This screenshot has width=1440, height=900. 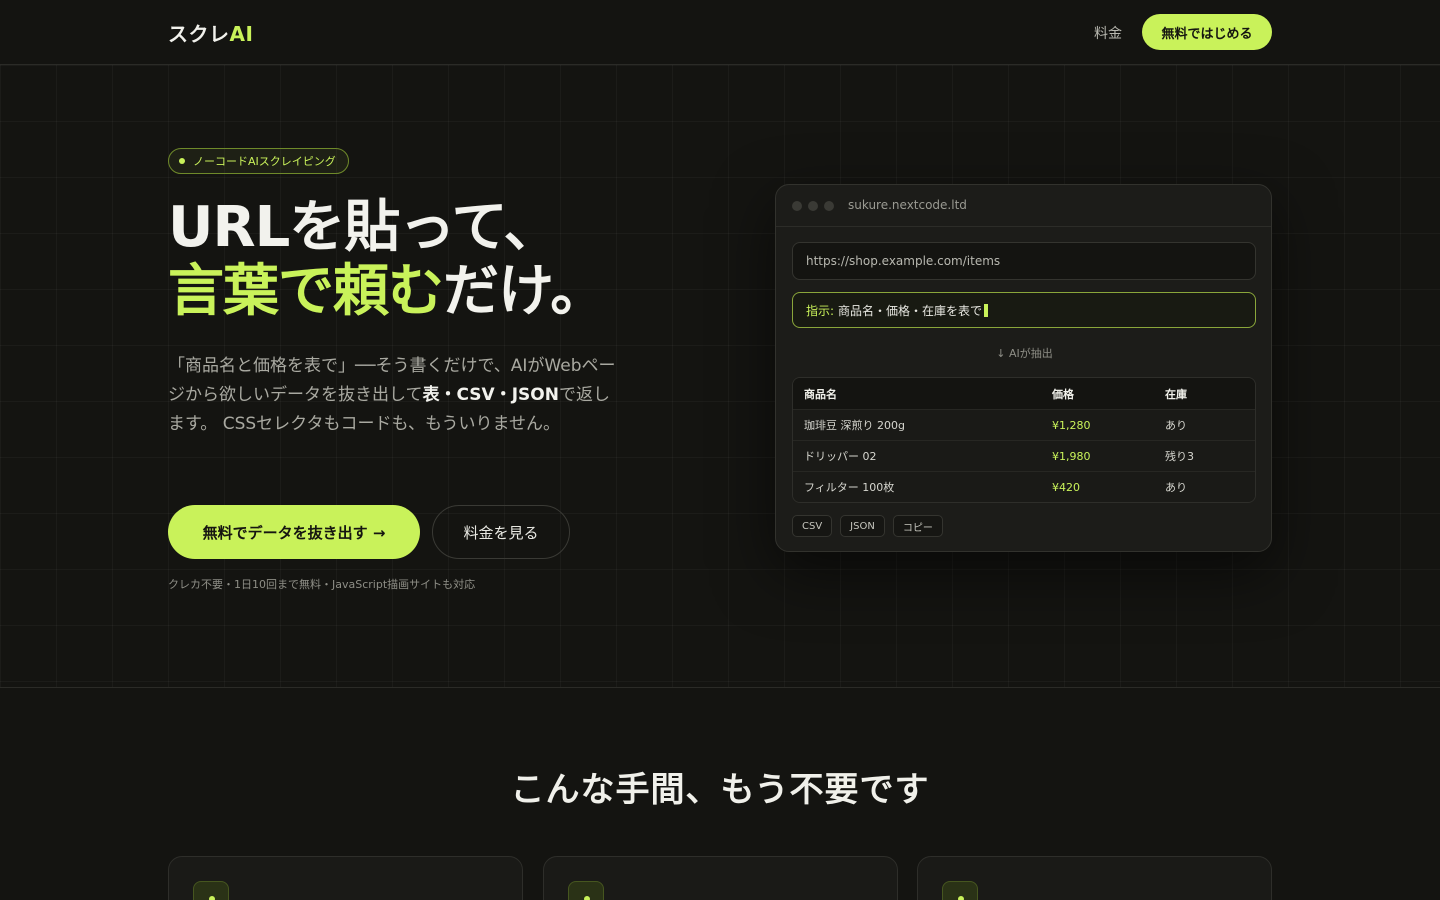 What do you see at coordinates (1024, 310) in the screenshot?
I see `demo-prompt-field: 指示: 商品名・価格・在庫を表で` at bounding box center [1024, 310].